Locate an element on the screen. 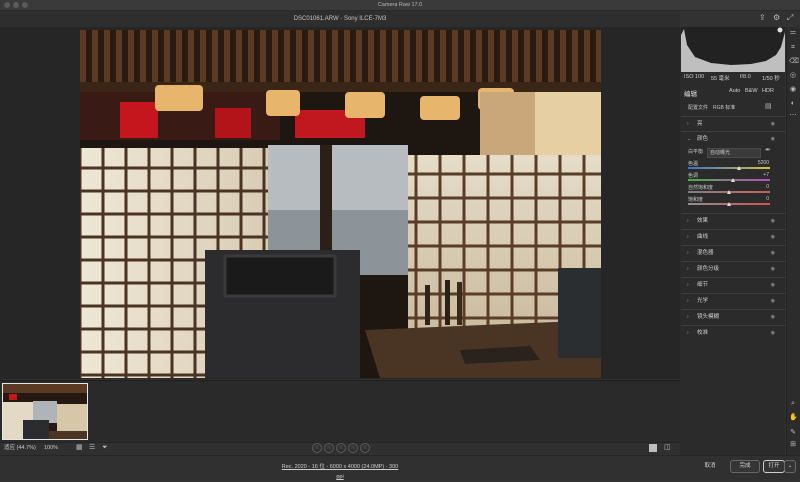  auto-button: Auto is located at coordinates (736, 91).